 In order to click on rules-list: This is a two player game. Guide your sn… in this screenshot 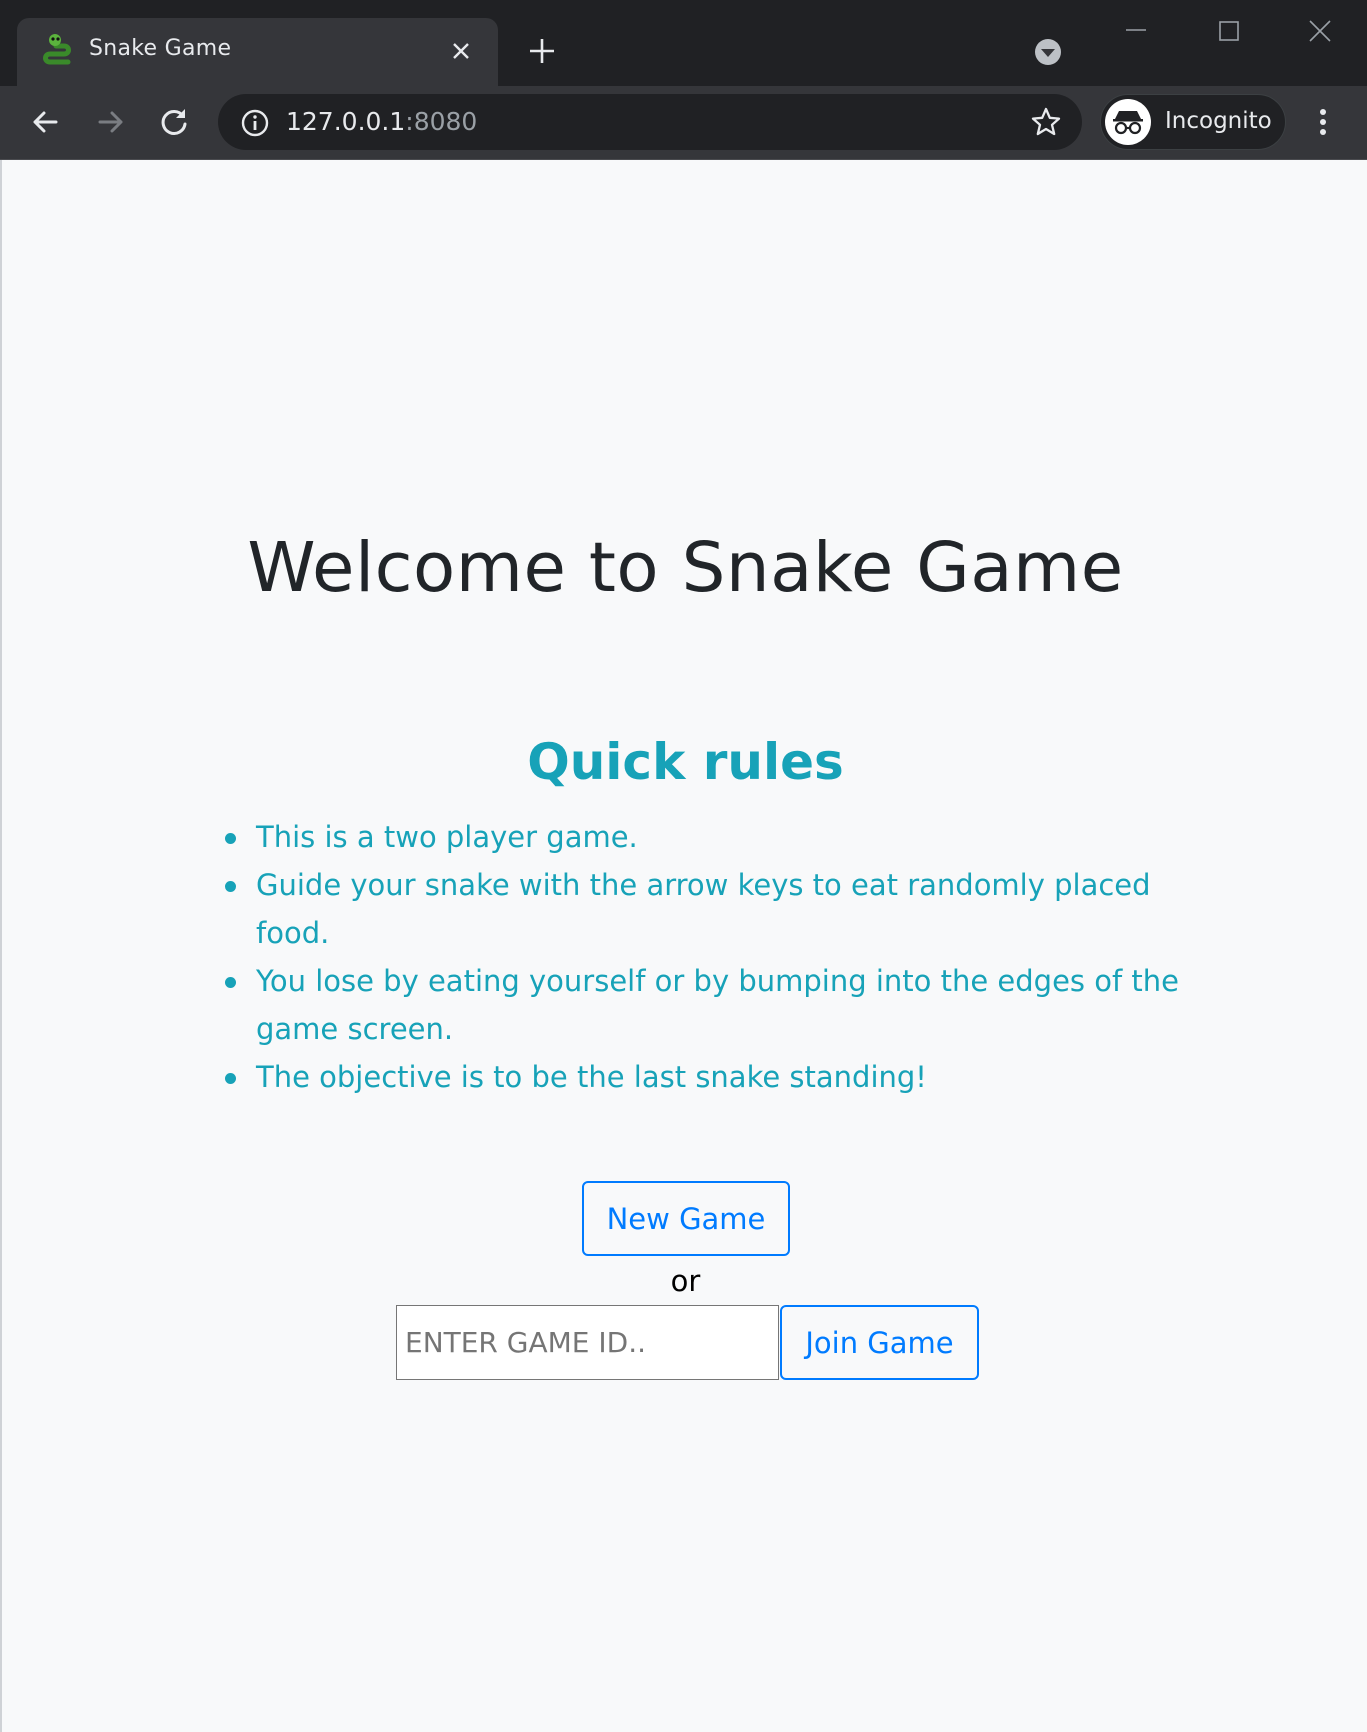, I will do `click(710, 957)`.